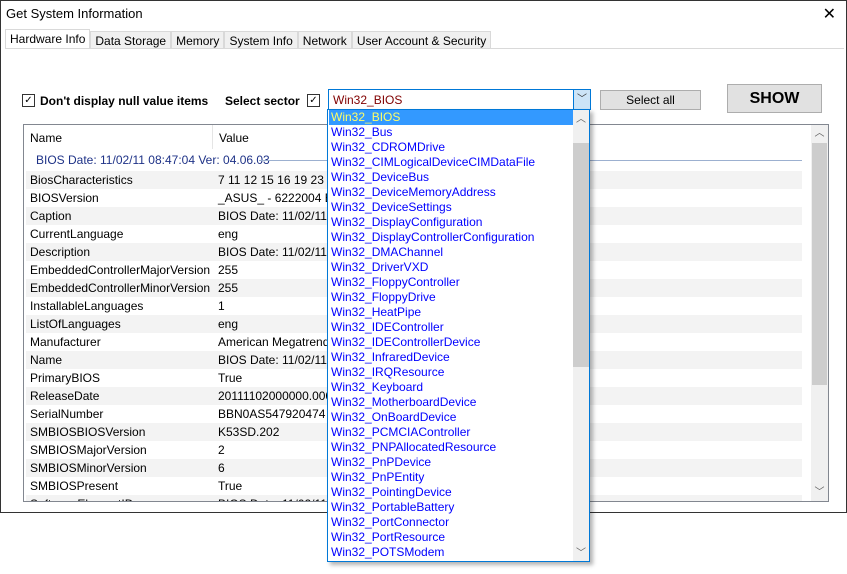 Image resolution: width=847 pixels, height=574 pixels. What do you see at coordinates (280, 342) in the screenshot?
I see `property-value: American Megatrends I` at bounding box center [280, 342].